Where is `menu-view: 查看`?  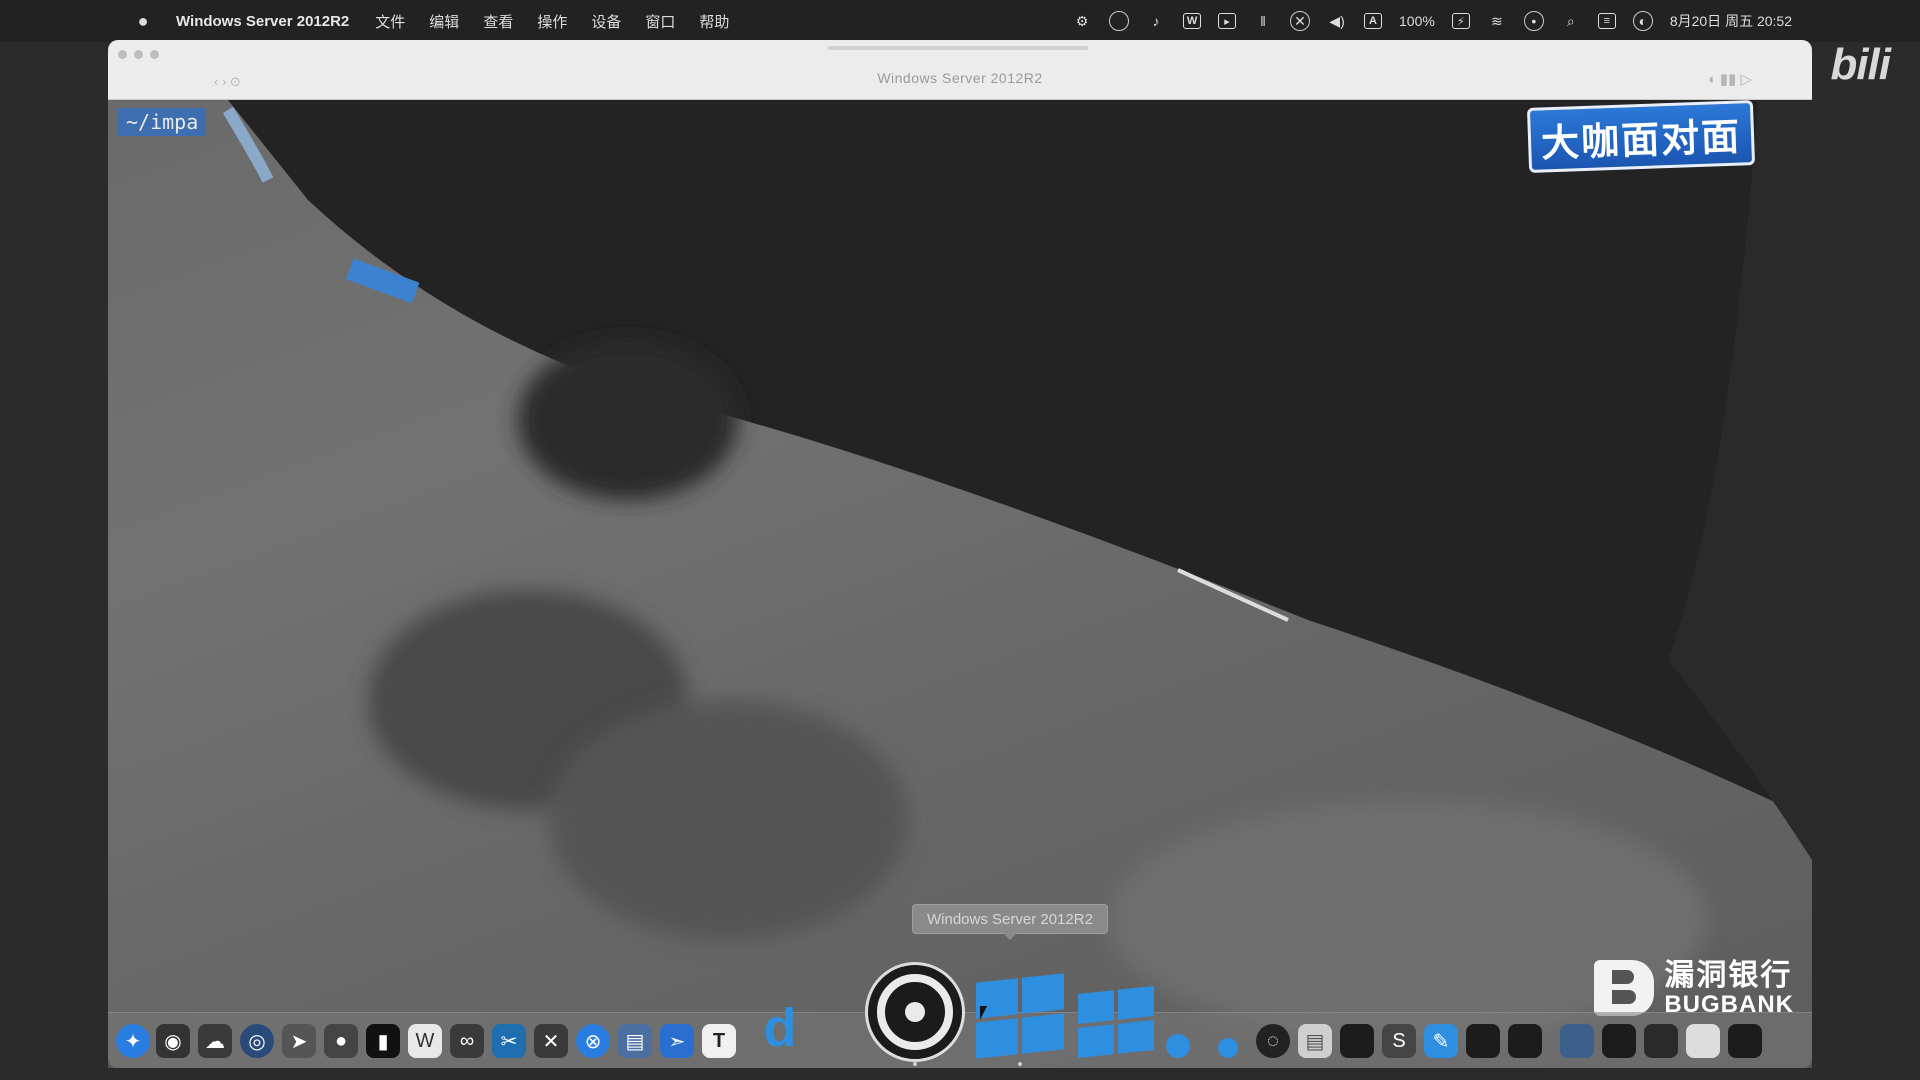
menu-view: 查看 is located at coordinates (498, 21).